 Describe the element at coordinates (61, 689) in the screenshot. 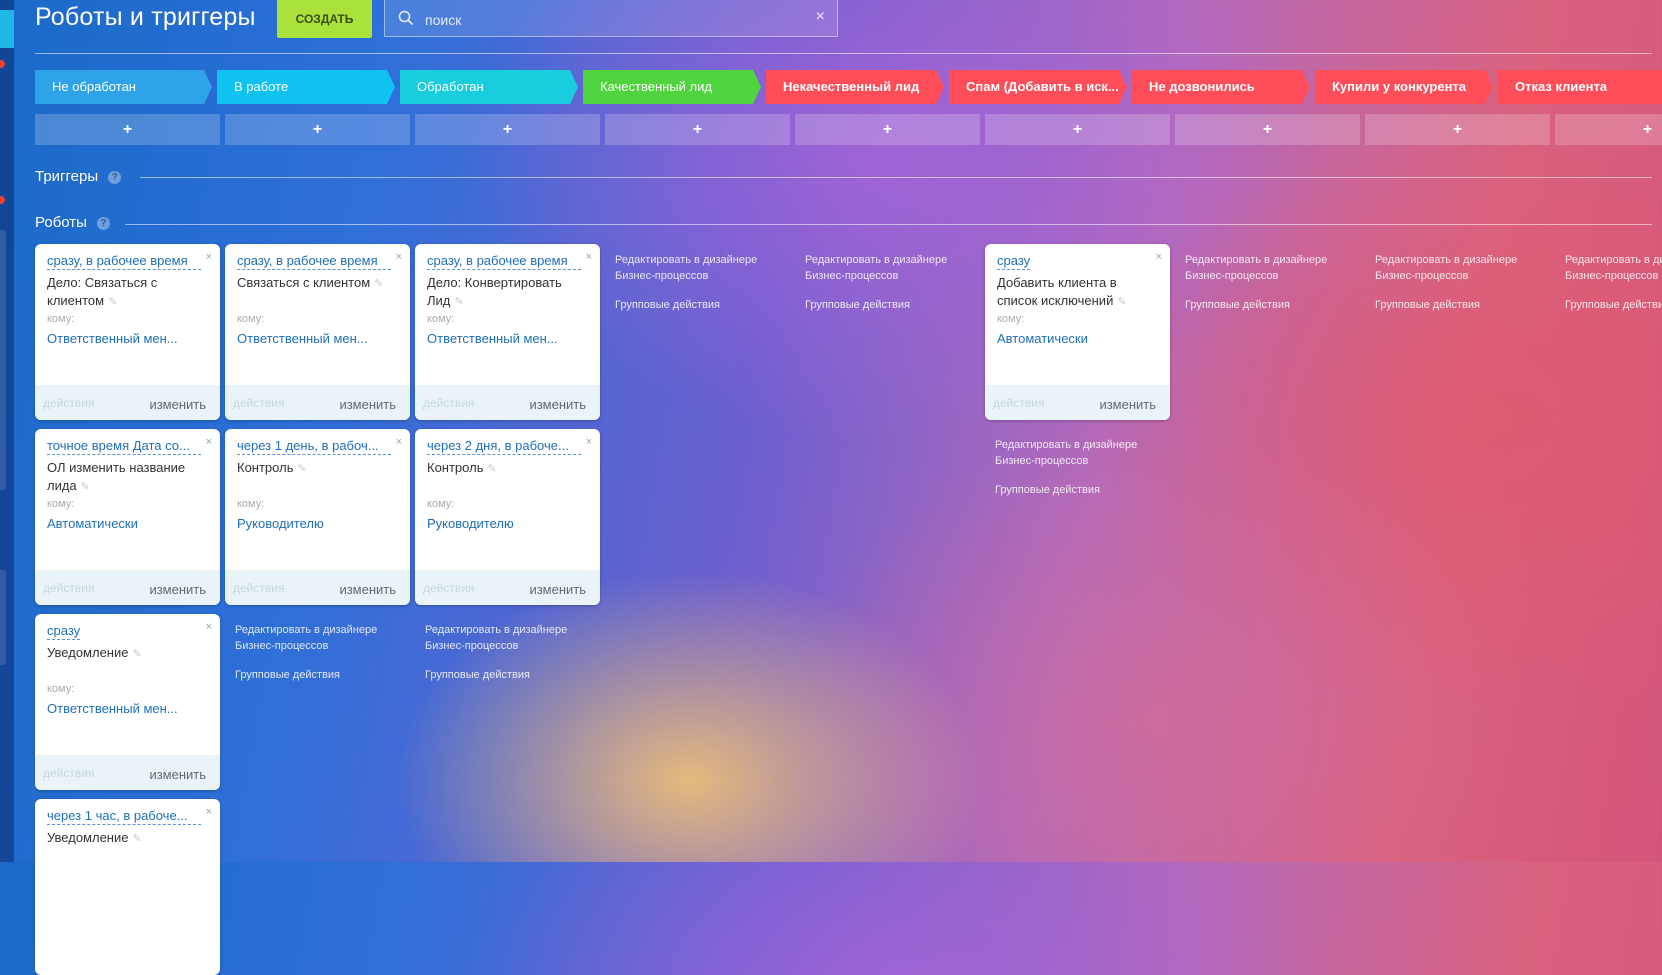

I see `recipient-label: кому:` at that location.